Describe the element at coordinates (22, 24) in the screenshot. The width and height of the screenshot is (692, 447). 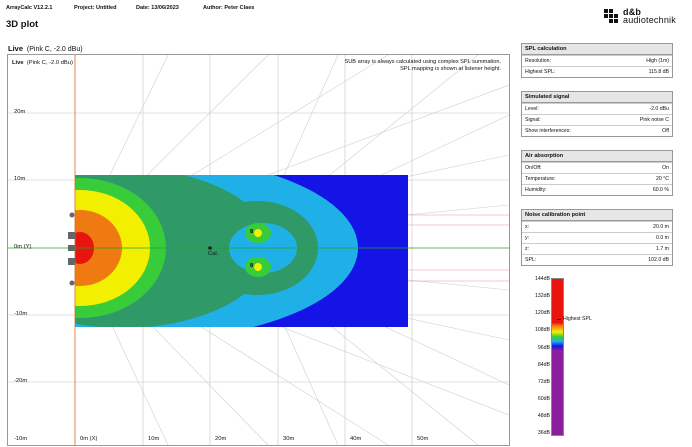
I see `page-title: 3D plot` at that location.